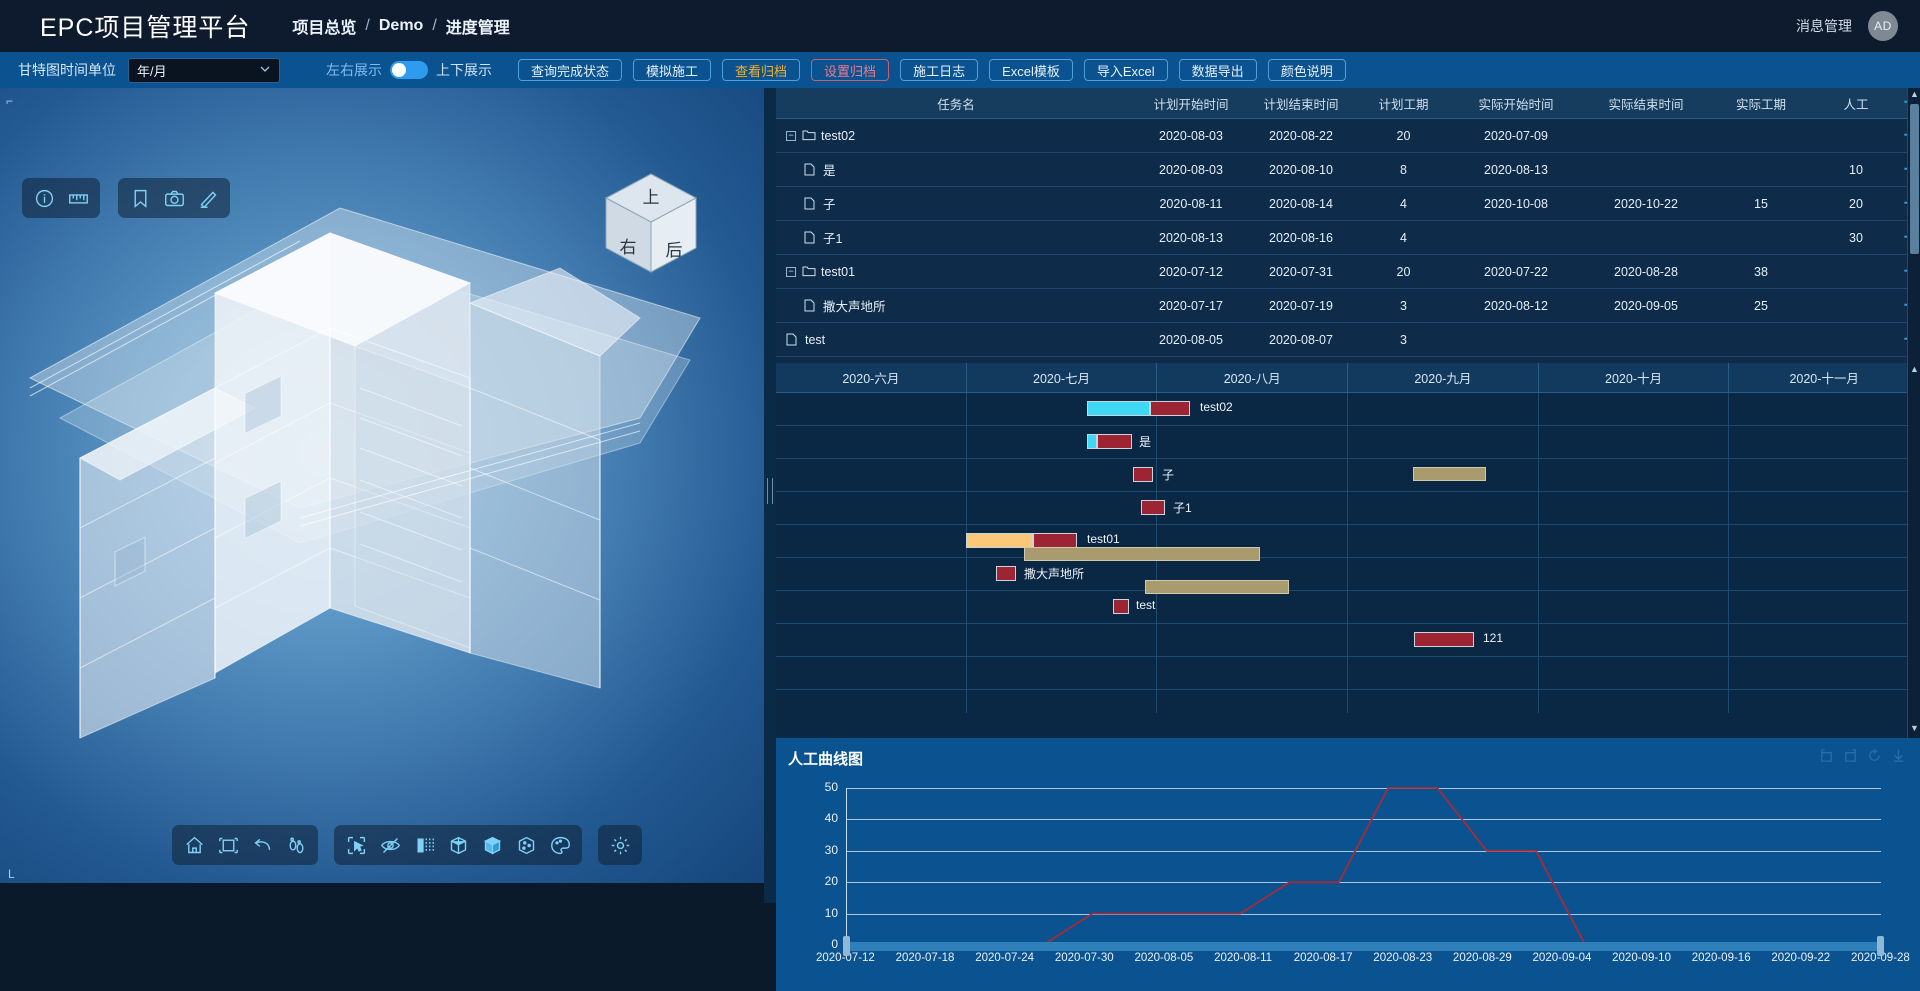 The height and width of the screenshot is (991, 1920). Describe the element at coordinates (1301, 340) in the screenshot. I see `cell-plan_end: 2020-08-07` at that location.